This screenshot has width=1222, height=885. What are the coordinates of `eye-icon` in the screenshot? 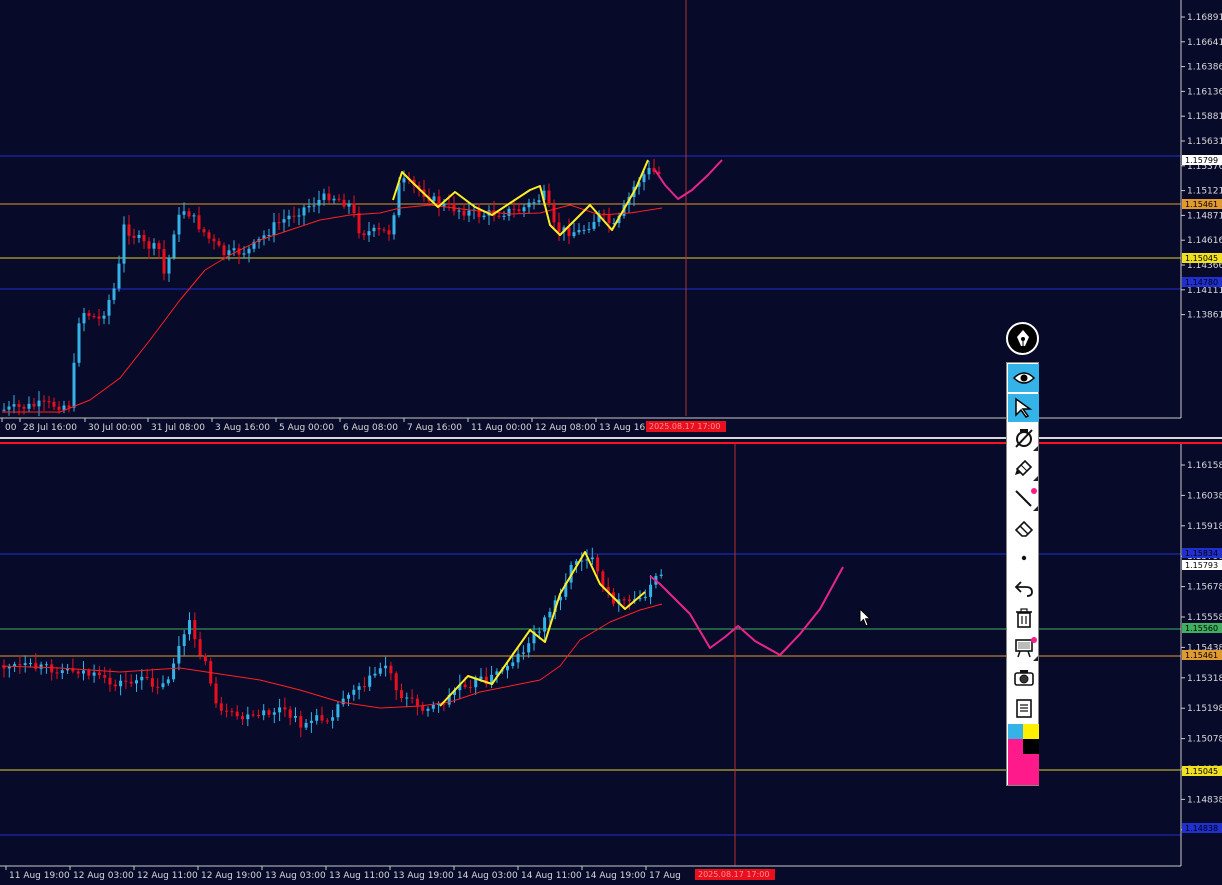 It's located at (1023, 378).